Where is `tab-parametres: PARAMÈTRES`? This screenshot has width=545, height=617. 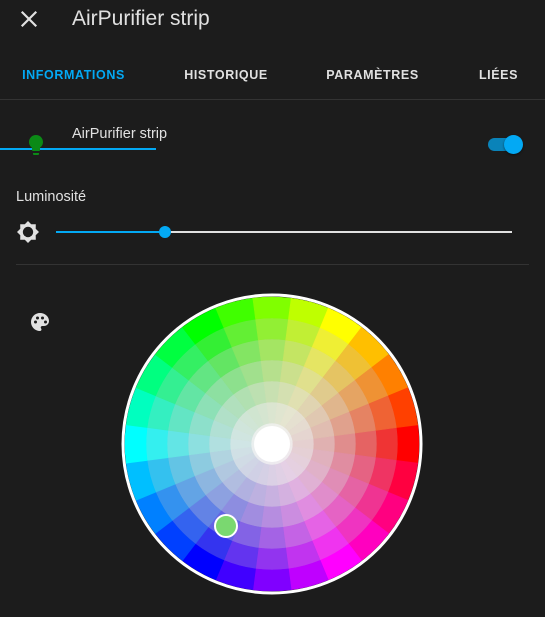
tab-parametres: PARAMÈTRES is located at coordinates (372, 75).